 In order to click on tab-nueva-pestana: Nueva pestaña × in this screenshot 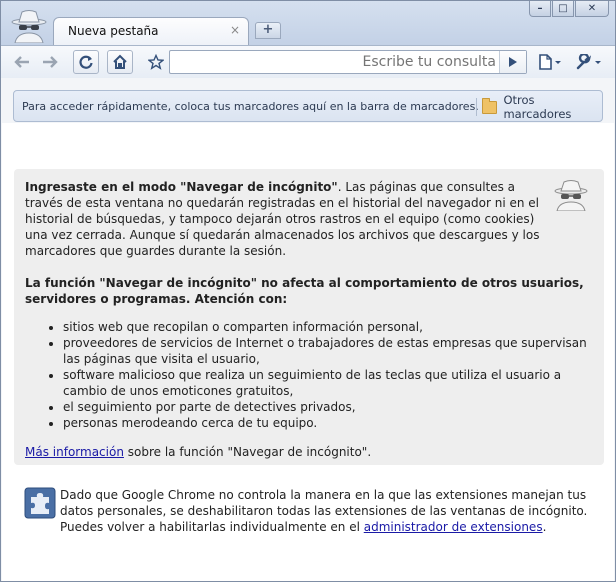, I will do `click(151, 31)`.